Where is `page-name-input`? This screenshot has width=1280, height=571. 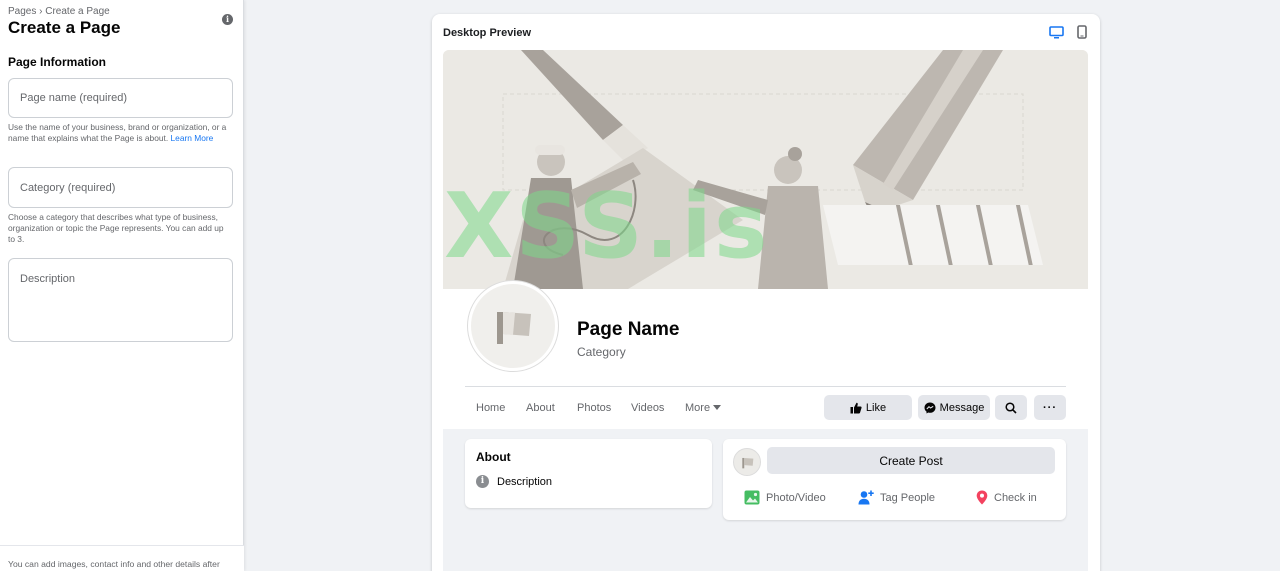
page-name-input is located at coordinates (120, 98).